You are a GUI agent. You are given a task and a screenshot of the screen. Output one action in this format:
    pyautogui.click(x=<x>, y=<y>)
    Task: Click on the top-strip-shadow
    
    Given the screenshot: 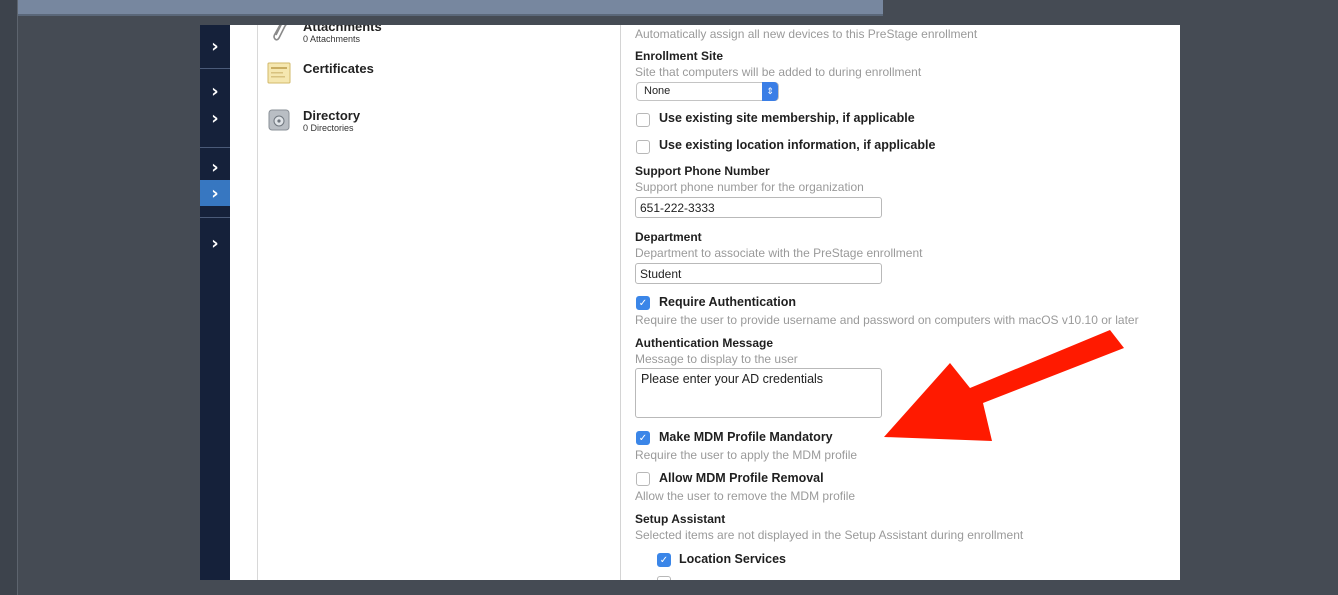 What is the action you would take?
    pyautogui.click(x=450, y=15)
    